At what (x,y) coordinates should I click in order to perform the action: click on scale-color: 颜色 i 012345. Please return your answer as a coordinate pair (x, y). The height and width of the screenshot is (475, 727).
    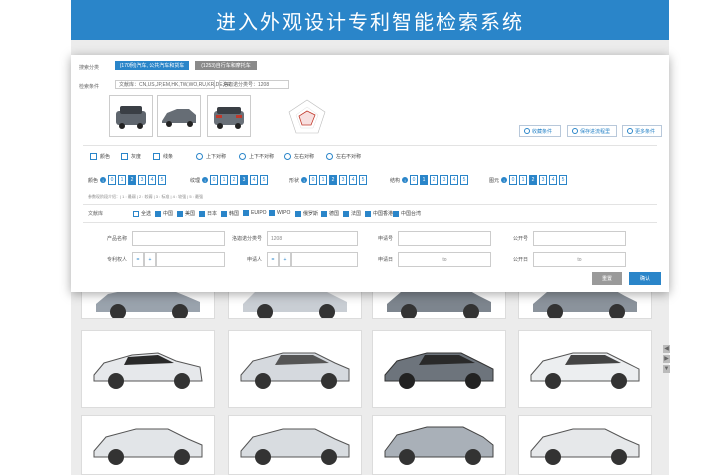
    Looking at the image, I should click on (127, 180).